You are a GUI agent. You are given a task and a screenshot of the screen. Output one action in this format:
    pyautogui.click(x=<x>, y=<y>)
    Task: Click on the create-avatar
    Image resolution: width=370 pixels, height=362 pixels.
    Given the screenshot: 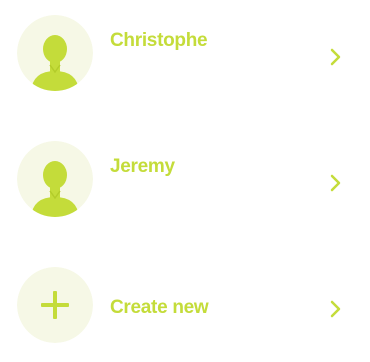 What is the action you would take?
    pyautogui.click(x=55, y=305)
    